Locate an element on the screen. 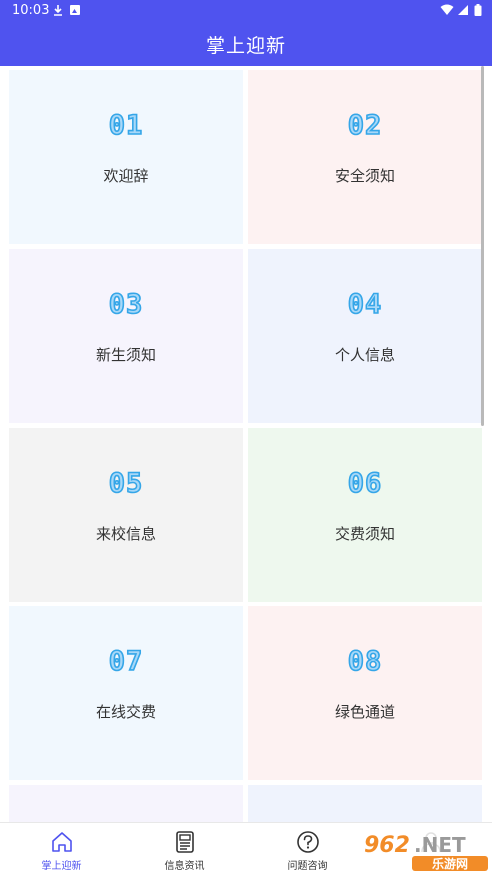 This screenshot has height=875, width=492. tile-number: 07 is located at coordinates (126, 661).